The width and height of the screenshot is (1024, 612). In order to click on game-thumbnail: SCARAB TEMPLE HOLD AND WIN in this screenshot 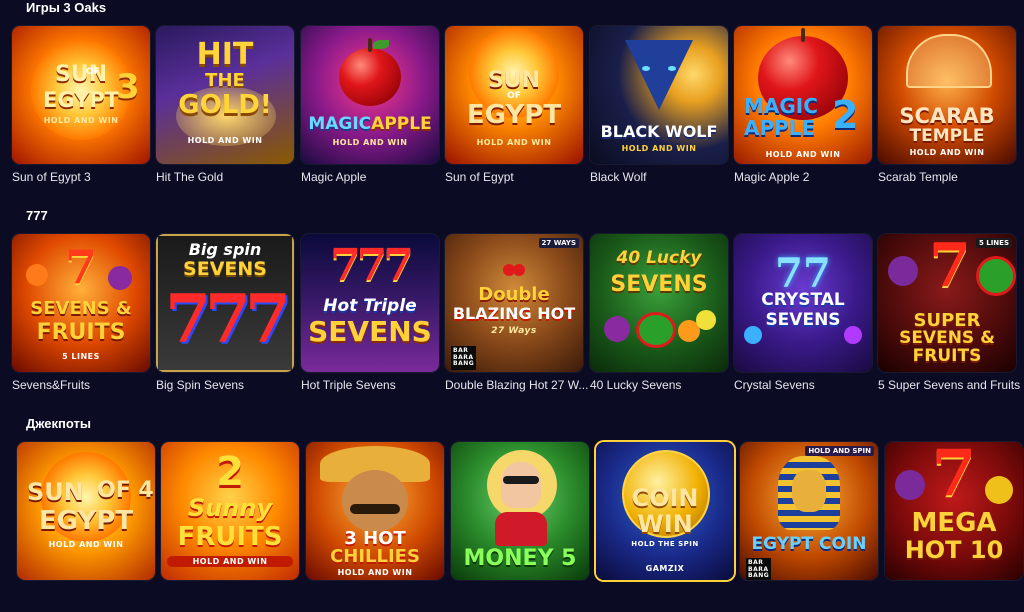, I will do `click(947, 95)`.